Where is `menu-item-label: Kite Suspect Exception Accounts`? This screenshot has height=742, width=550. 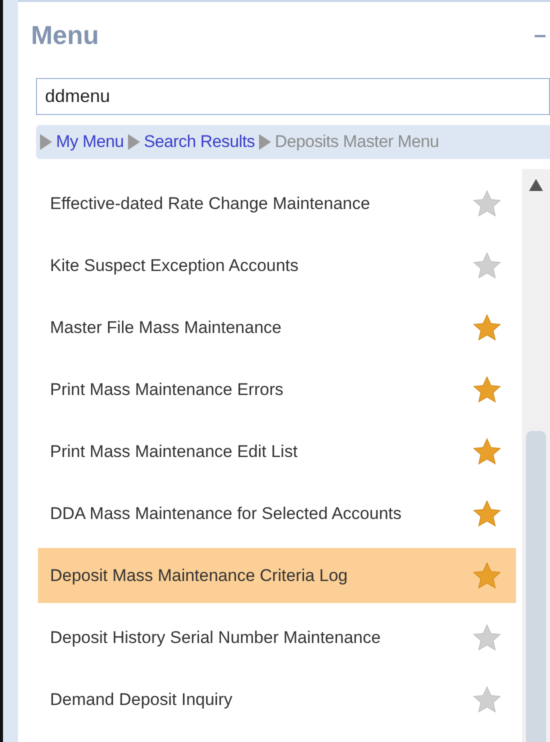
menu-item-label: Kite Suspect Exception Accounts is located at coordinates (174, 265).